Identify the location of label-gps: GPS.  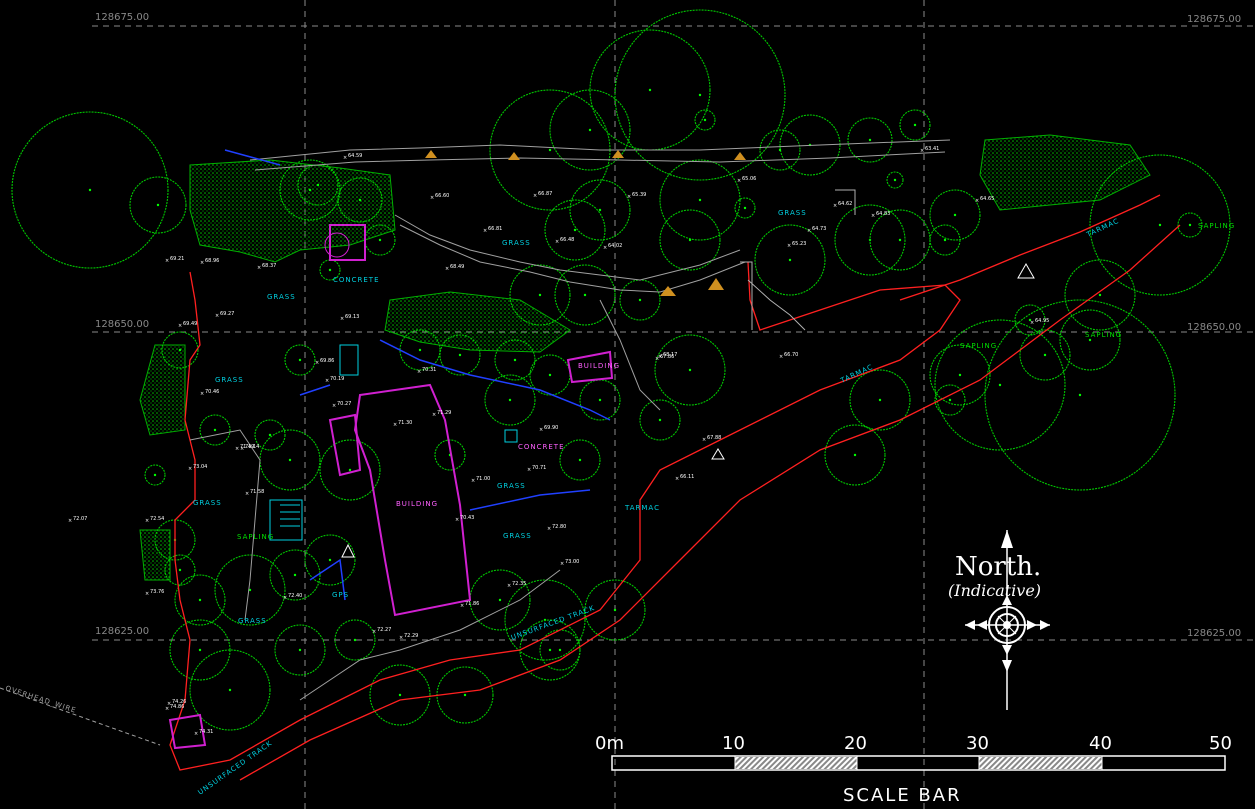
(340, 595).